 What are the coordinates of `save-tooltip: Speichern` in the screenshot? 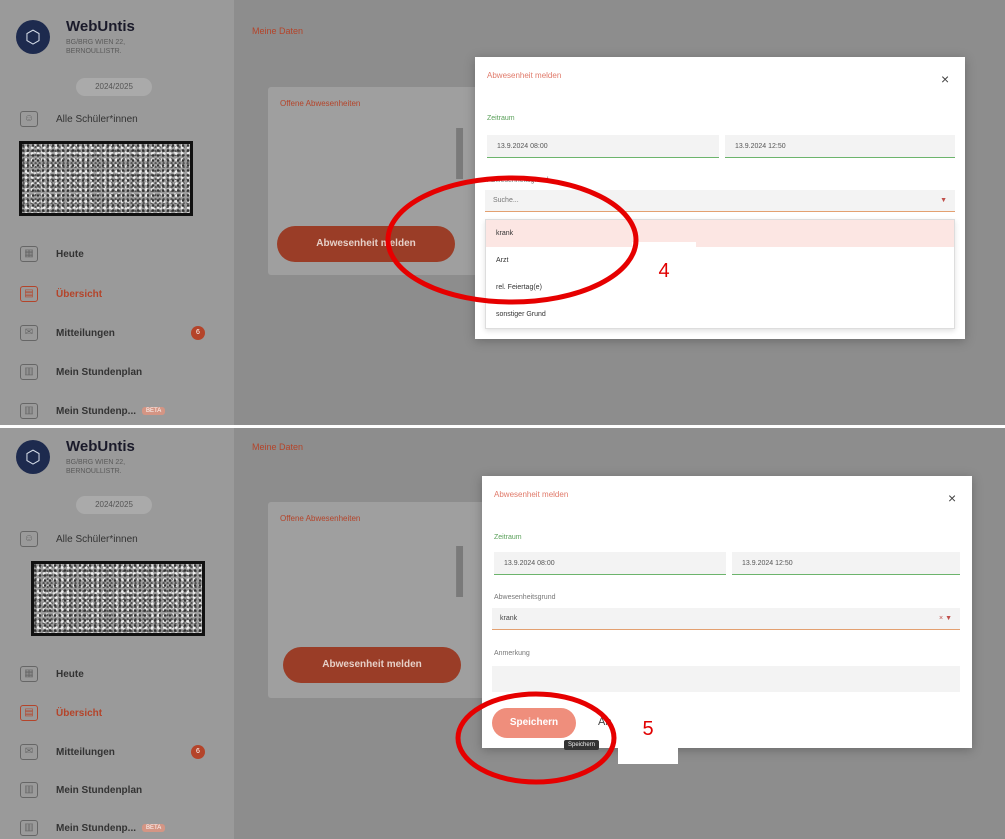 It's located at (582, 745).